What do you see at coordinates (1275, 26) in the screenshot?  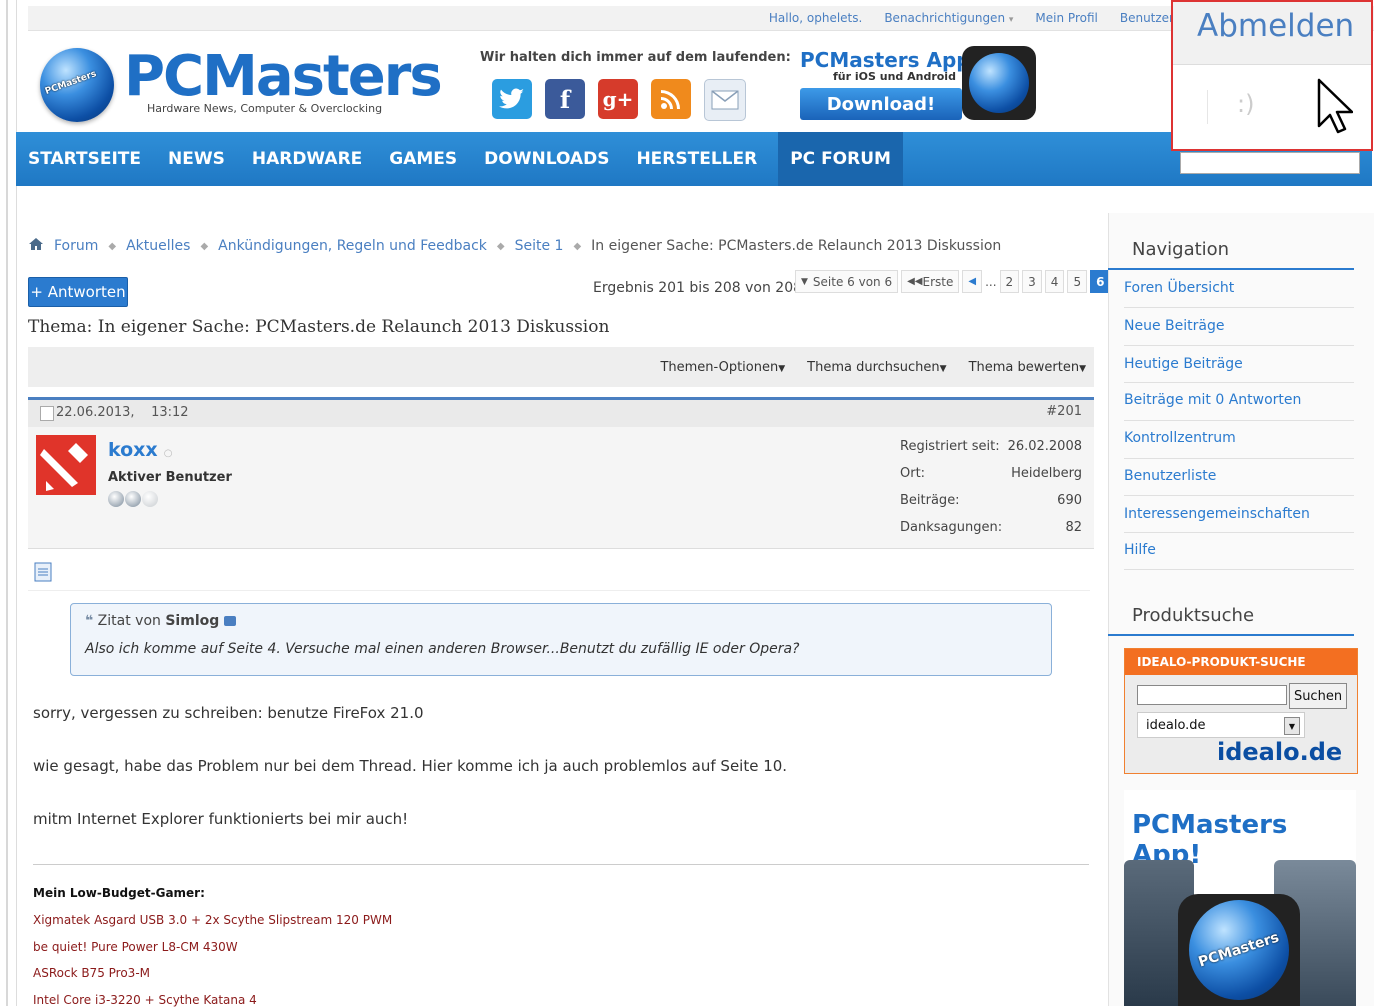 I see `logout-link: Abmelden` at bounding box center [1275, 26].